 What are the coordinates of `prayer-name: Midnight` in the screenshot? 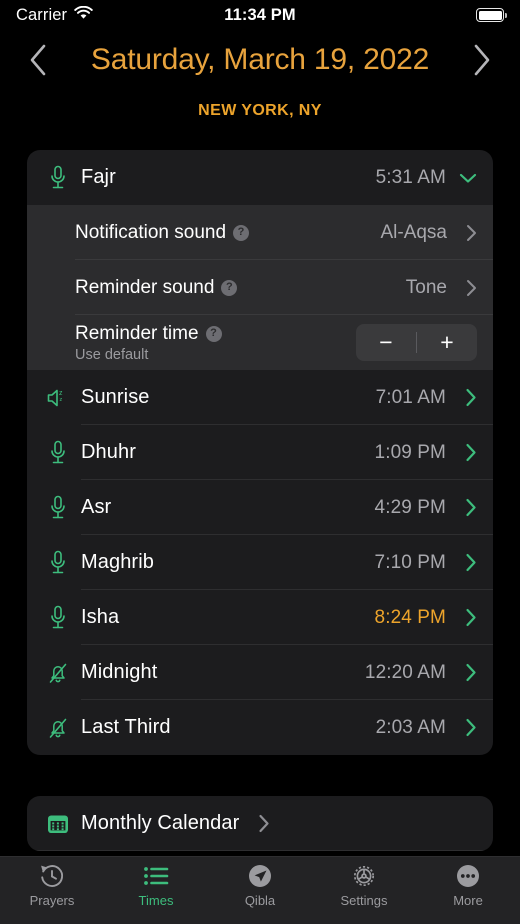 It's located at (119, 672).